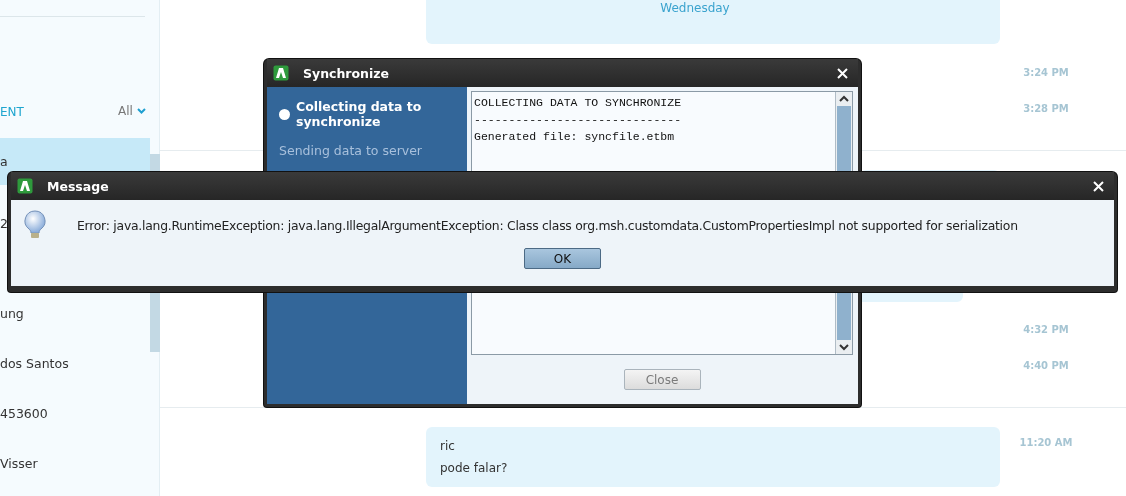 This screenshot has width=1126, height=496. I want to click on message-text: ric, so click(448, 446).